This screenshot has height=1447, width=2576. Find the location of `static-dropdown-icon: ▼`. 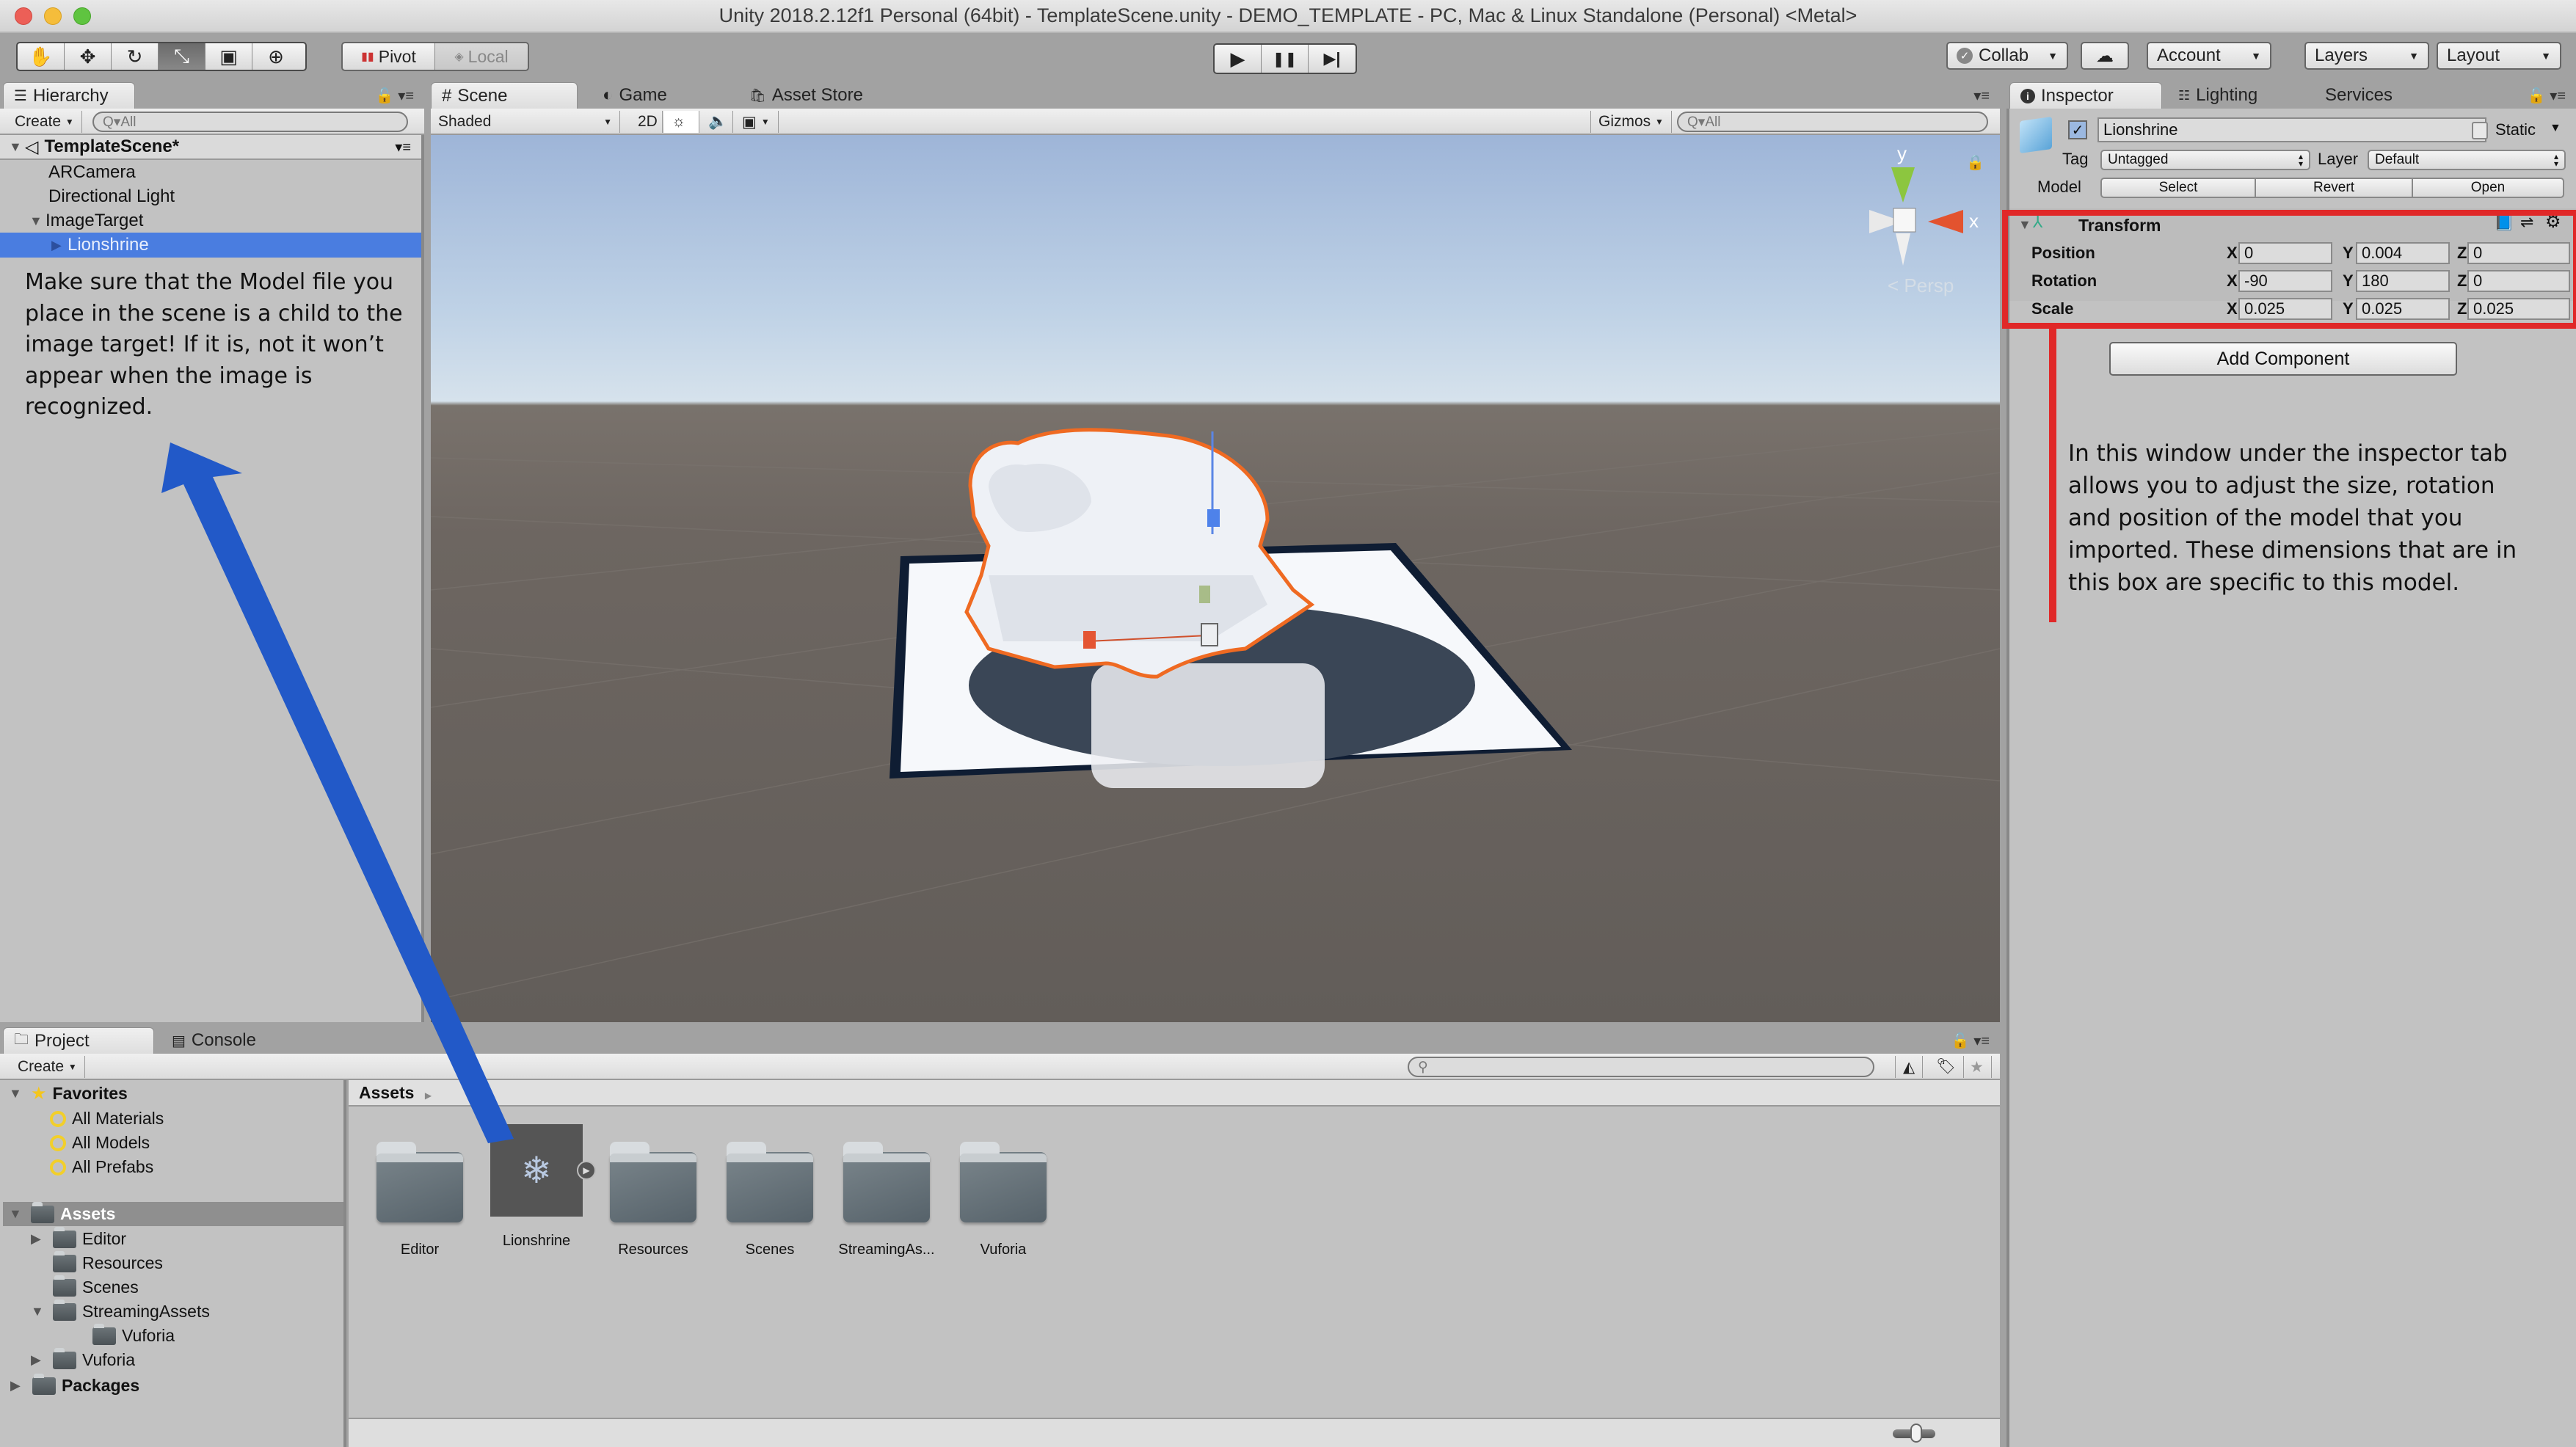

static-dropdown-icon: ▼ is located at coordinates (2555, 128).